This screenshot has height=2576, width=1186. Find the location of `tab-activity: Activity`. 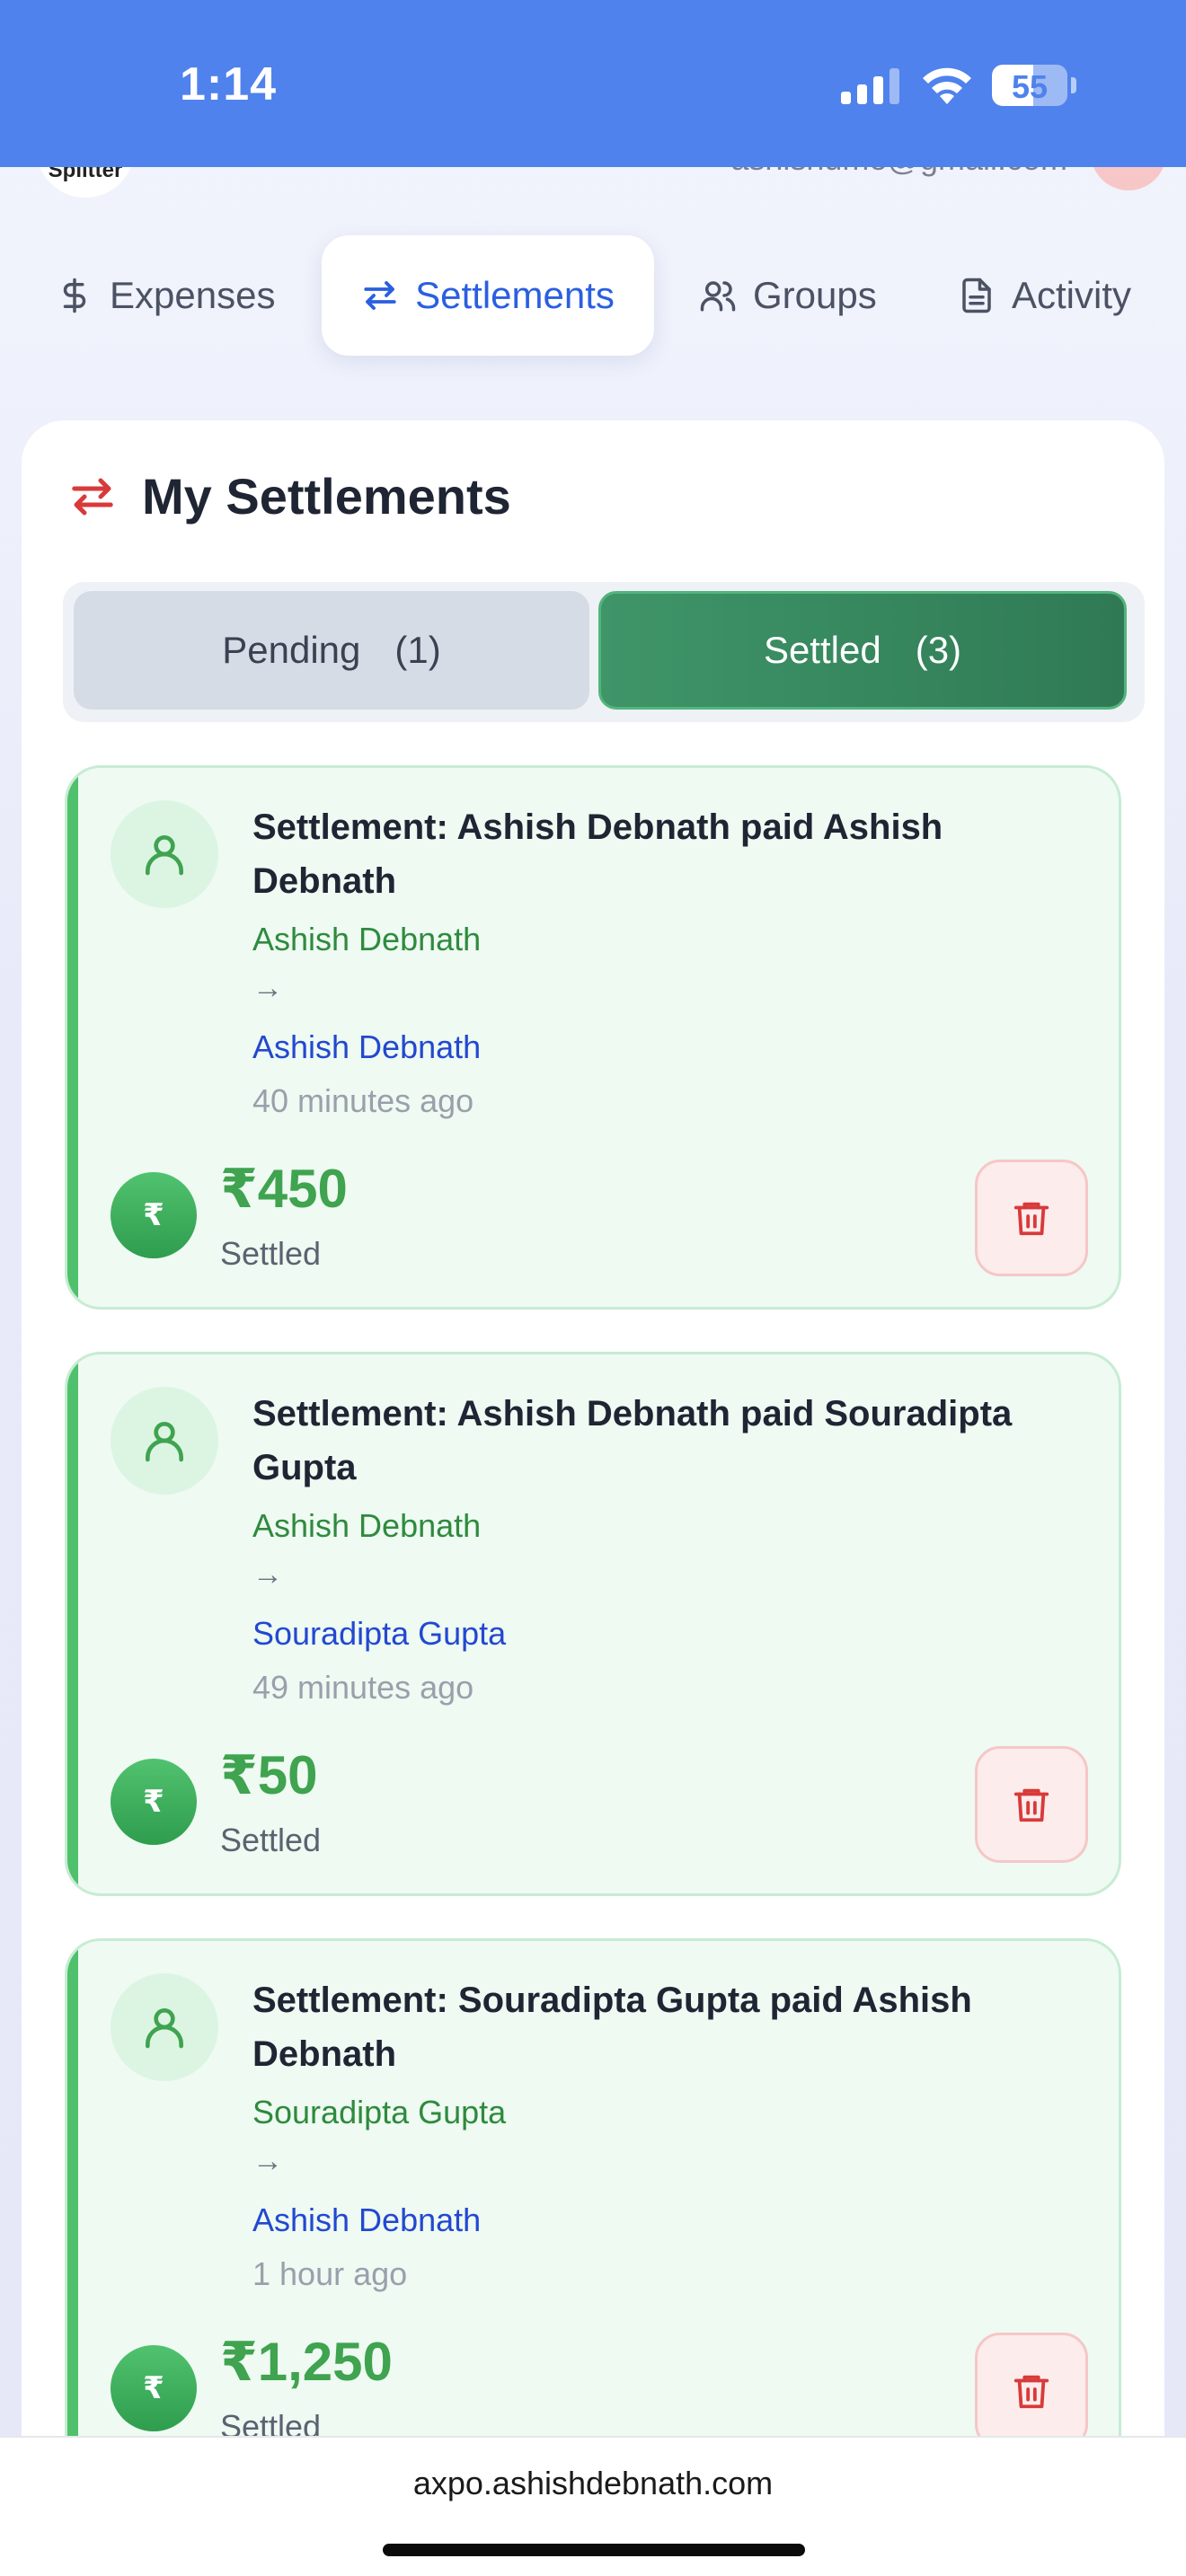

tab-activity: Activity is located at coordinates (1044, 295).